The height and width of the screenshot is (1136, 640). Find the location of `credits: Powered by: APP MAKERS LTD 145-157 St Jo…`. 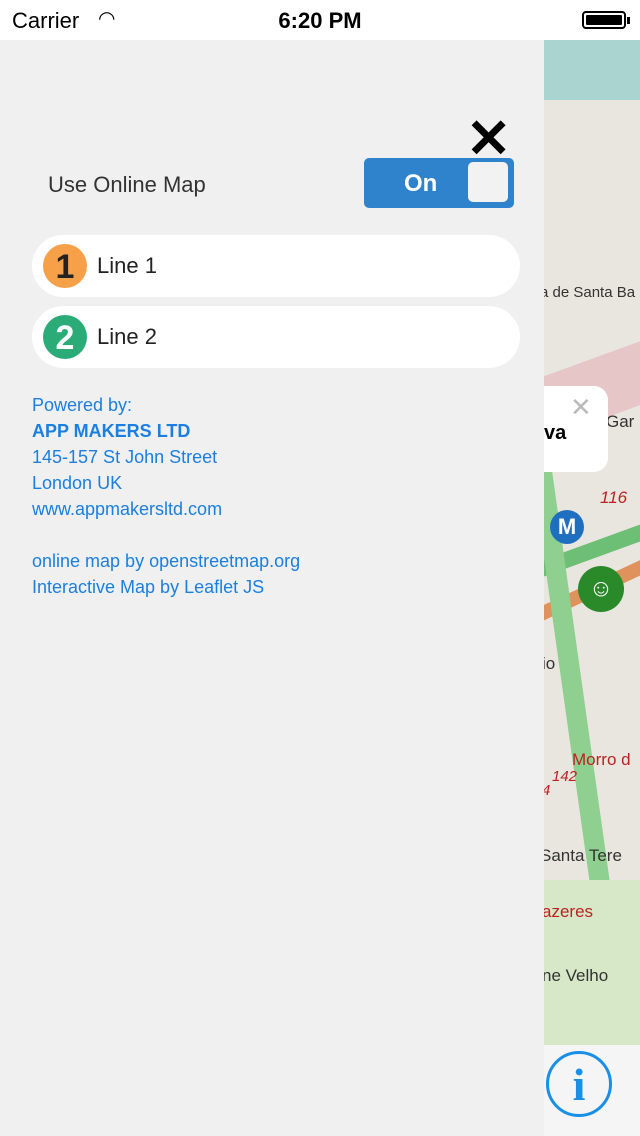

credits: Powered by: APP MAKERS LTD 145-157 St Jo… is located at coordinates (166, 496).